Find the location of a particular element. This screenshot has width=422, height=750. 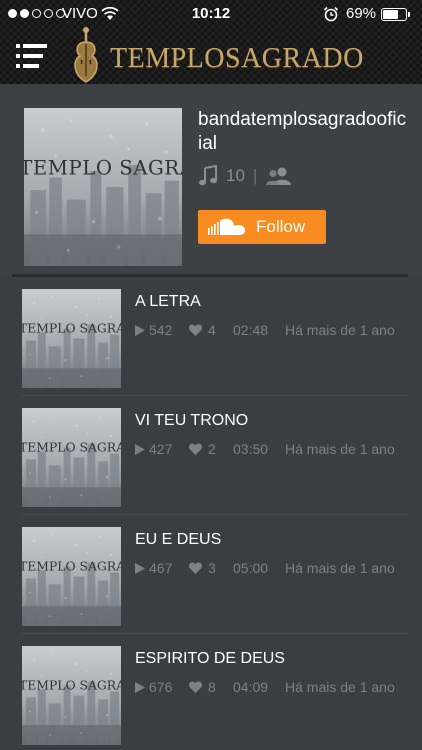

track-duration: 04:09 is located at coordinates (251, 687).